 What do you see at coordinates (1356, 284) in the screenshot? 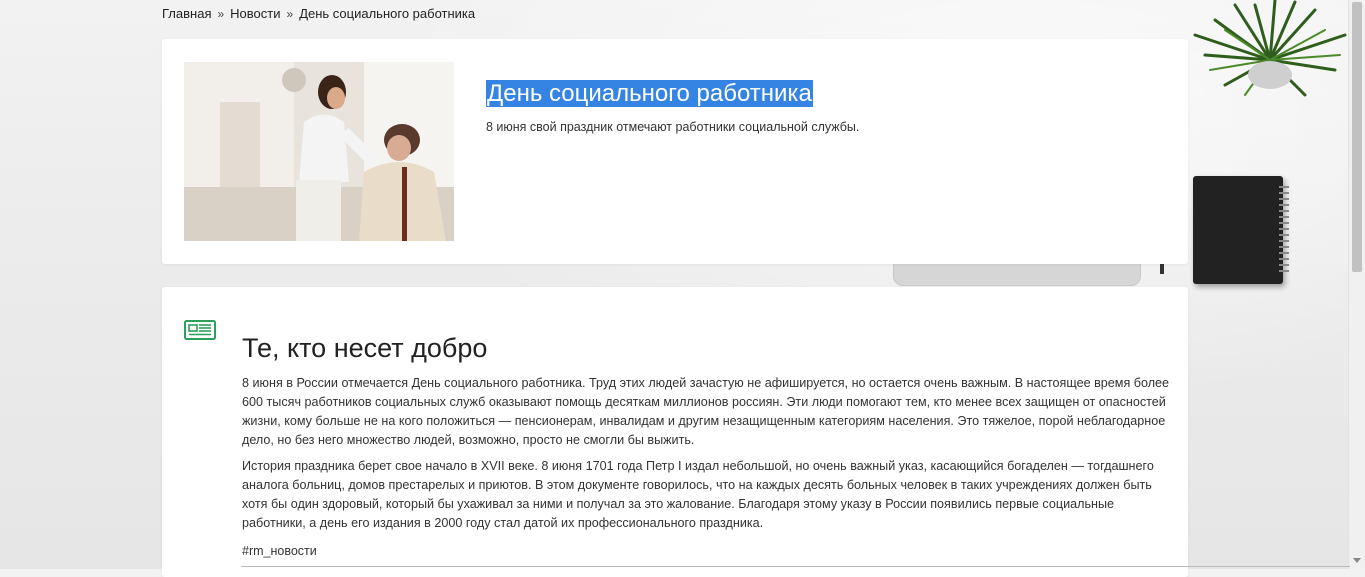
I see `vertical-scrollbar` at bounding box center [1356, 284].